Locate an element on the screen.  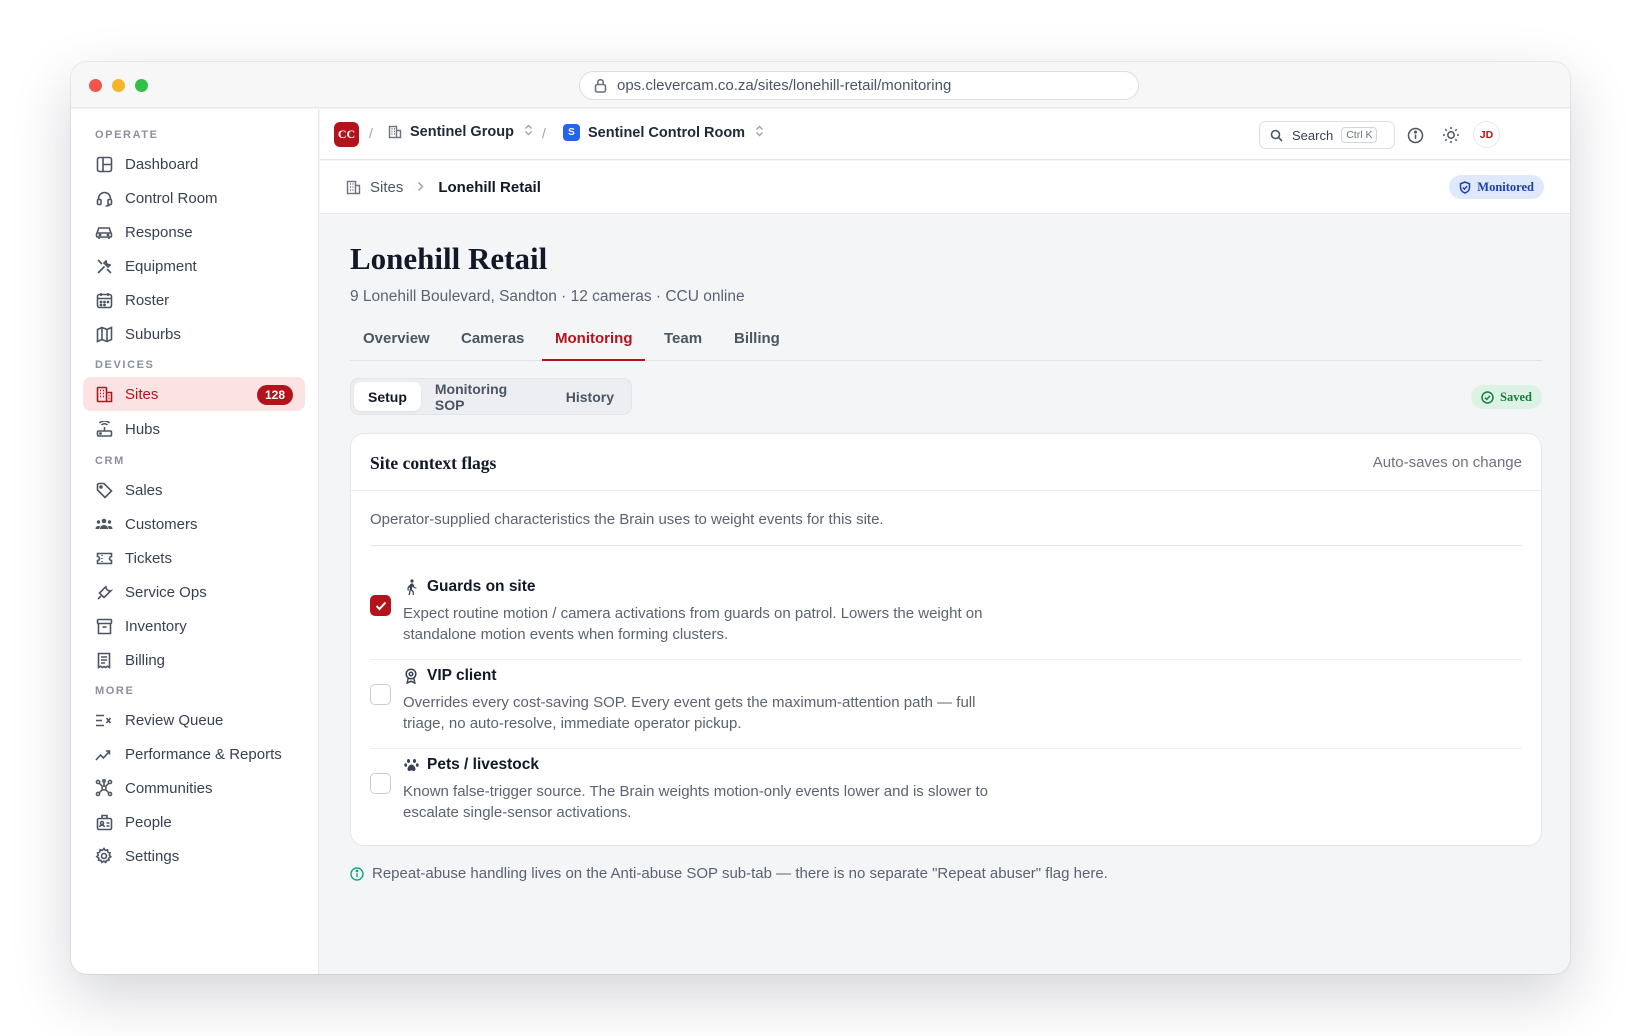
sun-icon is located at coordinates (1451, 135).